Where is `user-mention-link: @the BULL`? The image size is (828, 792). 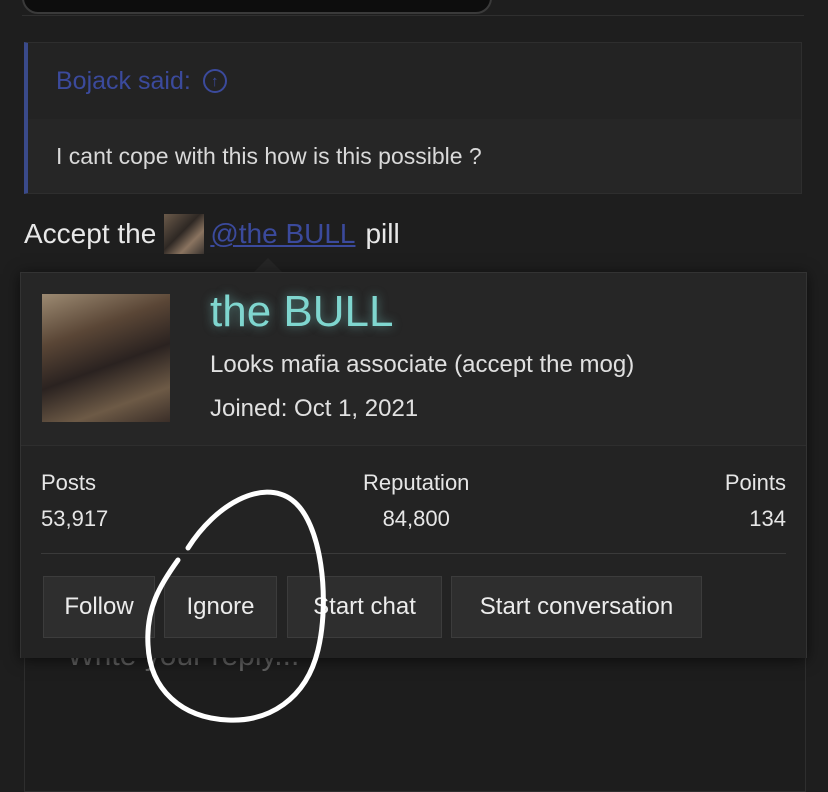 user-mention-link: @the BULL is located at coordinates (282, 234).